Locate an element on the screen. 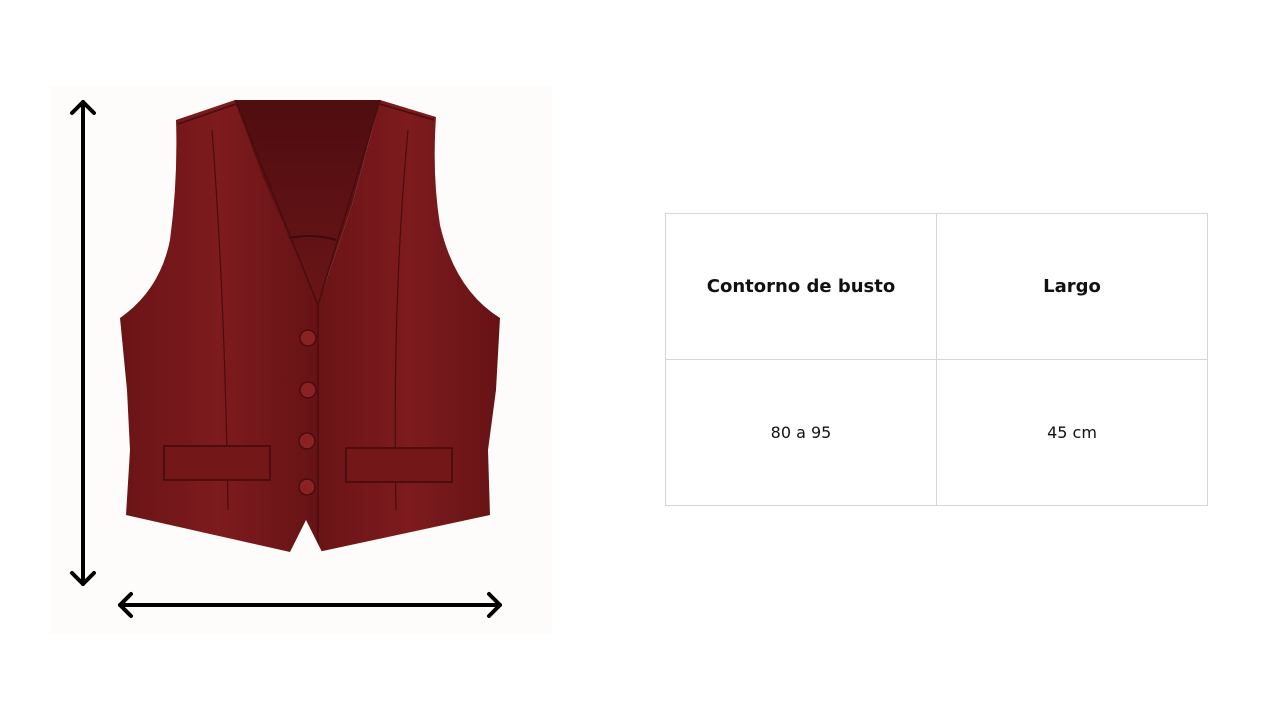 The width and height of the screenshot is (1280, 720). left-pocket-flap is located at coordinates (217, 463).